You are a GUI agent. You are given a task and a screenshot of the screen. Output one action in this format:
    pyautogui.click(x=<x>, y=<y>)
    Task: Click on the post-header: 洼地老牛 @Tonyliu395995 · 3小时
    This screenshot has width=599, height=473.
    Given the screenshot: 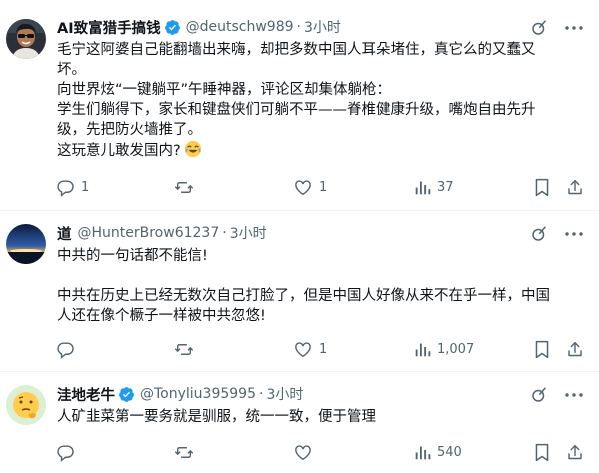 What is the action you would take?
    pyautogui.click(x=180, y=394)
    